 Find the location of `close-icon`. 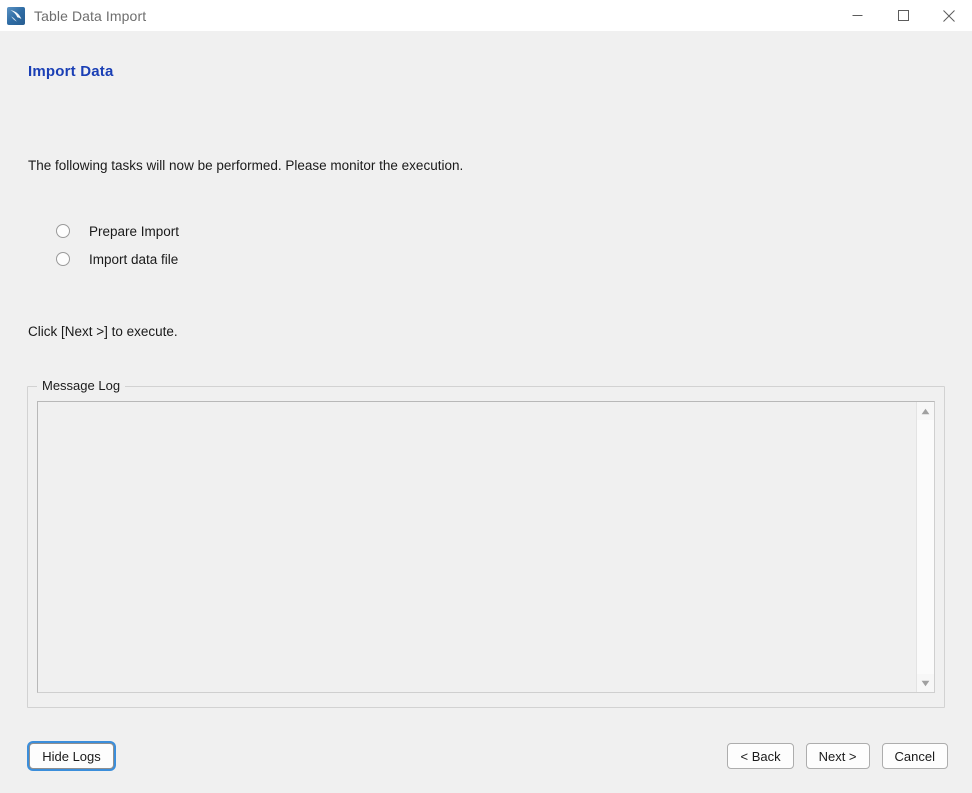

close-icon is located at coordinates (949, 15).